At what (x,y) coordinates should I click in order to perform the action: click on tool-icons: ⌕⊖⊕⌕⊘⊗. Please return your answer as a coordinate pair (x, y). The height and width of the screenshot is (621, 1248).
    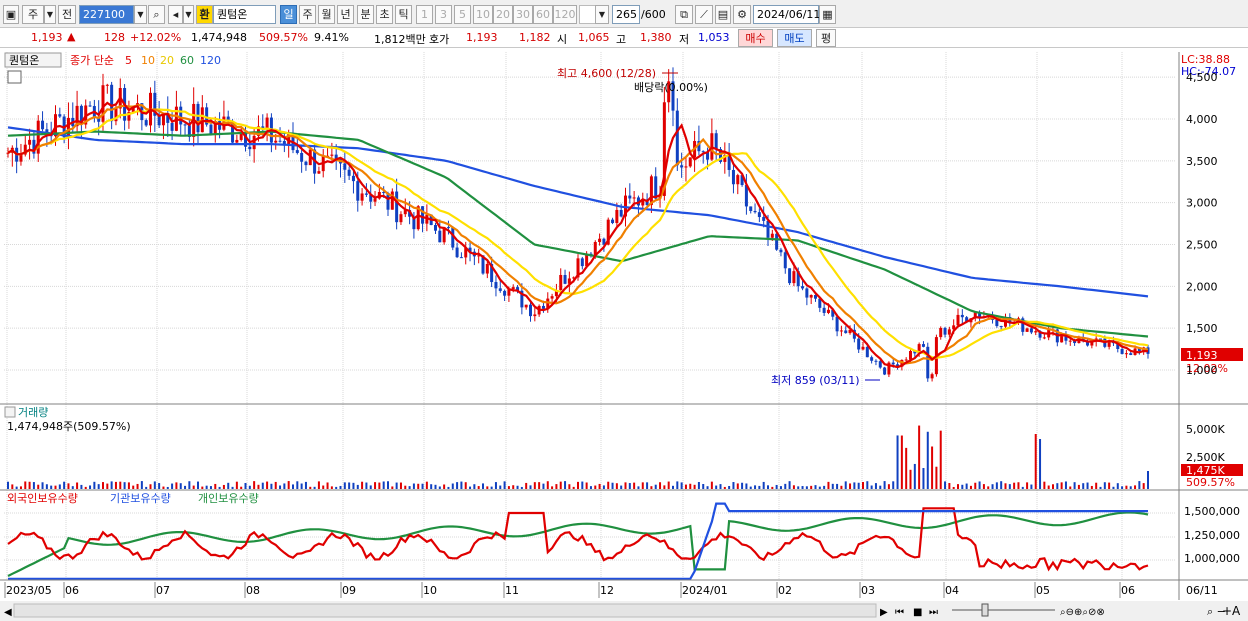
    Looking at the image, I should click on (1082, 612).